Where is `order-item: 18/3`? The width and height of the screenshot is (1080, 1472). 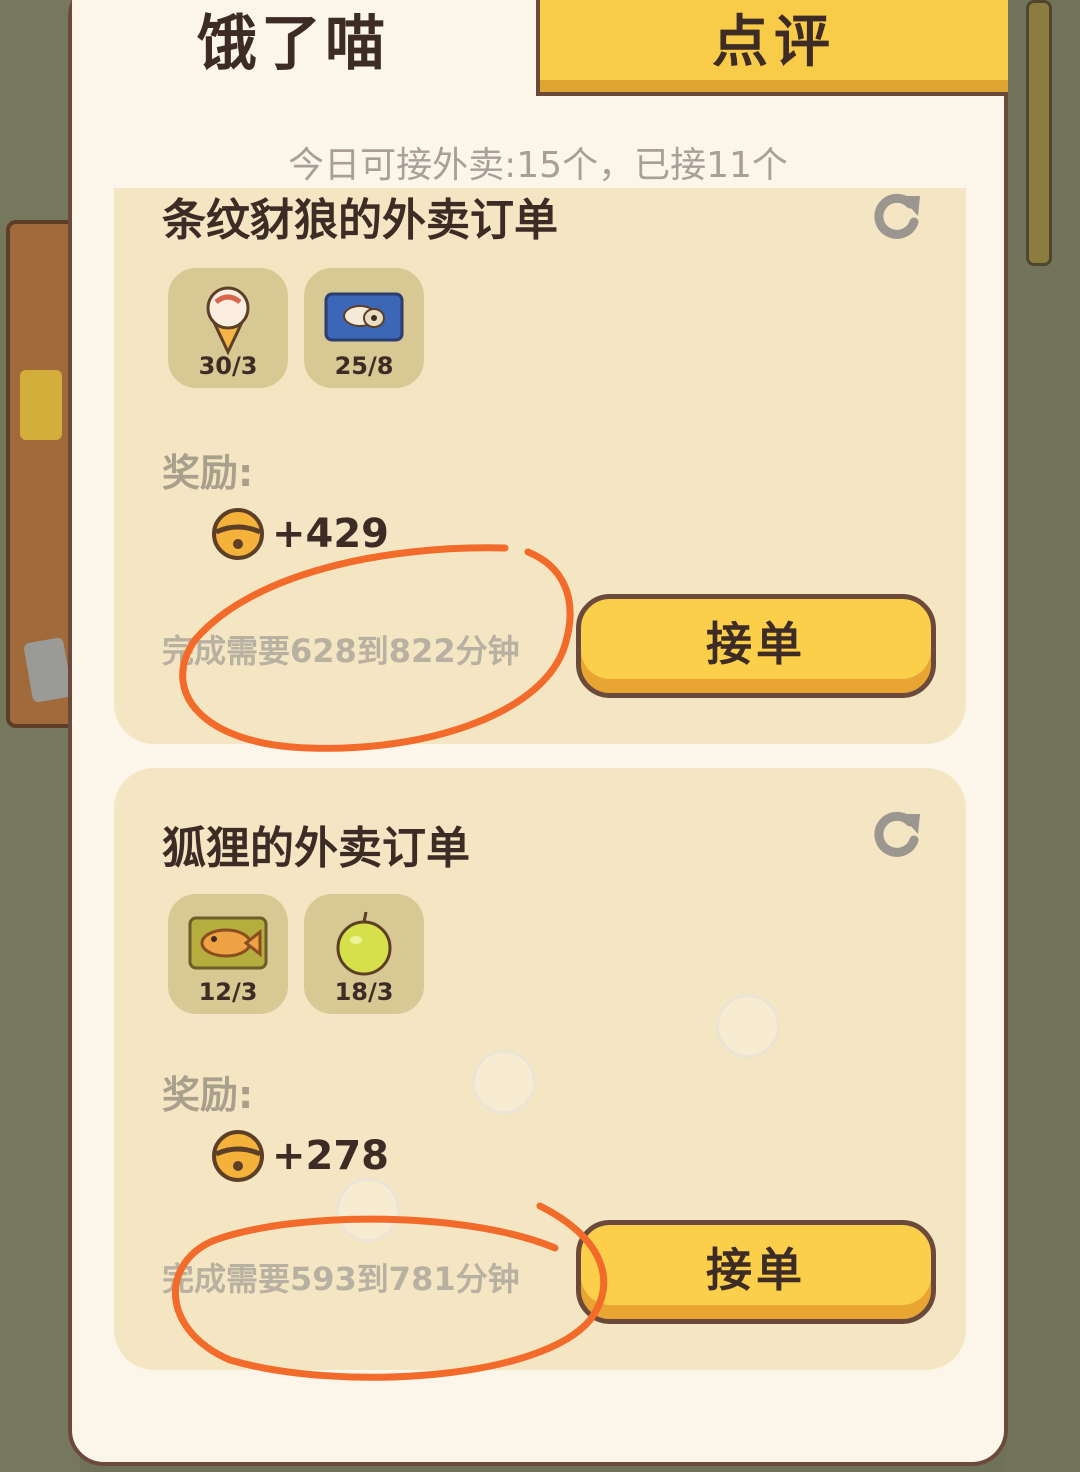
order-item: 18/3 is located at coordinates (364, 954).